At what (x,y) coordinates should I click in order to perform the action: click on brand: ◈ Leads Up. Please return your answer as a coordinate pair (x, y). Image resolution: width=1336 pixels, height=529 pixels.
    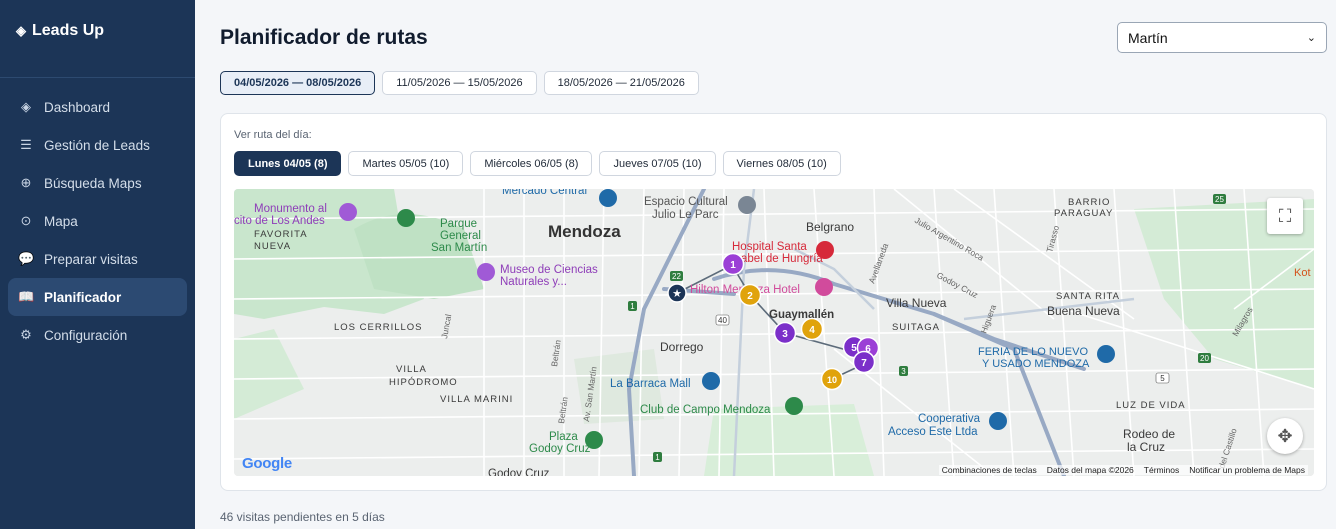
    Looking at the image, I should click on (97, 39).